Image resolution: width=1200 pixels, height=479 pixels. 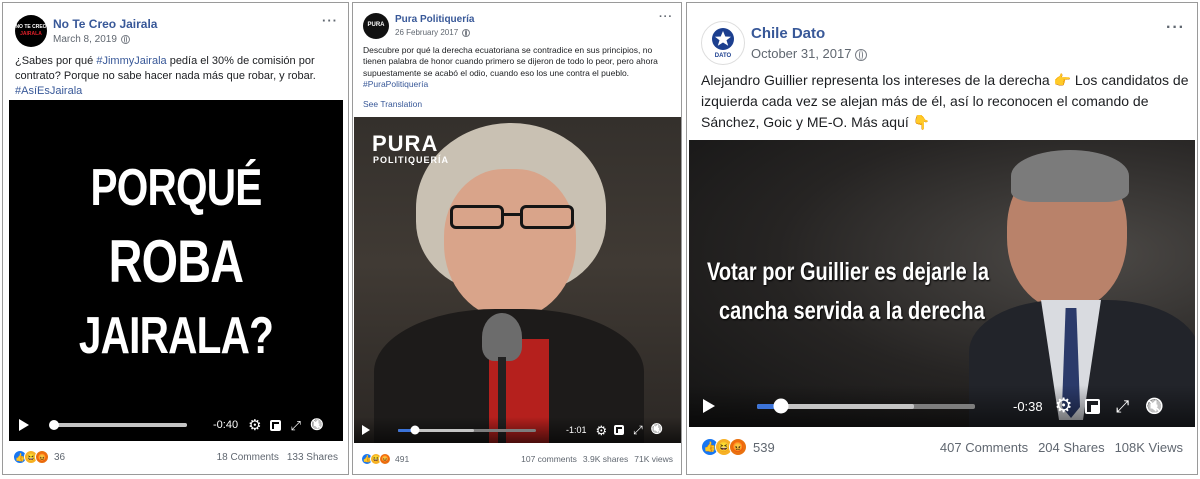 I want to click on shares-count: 133 Shares, so click(x=312, y=457).